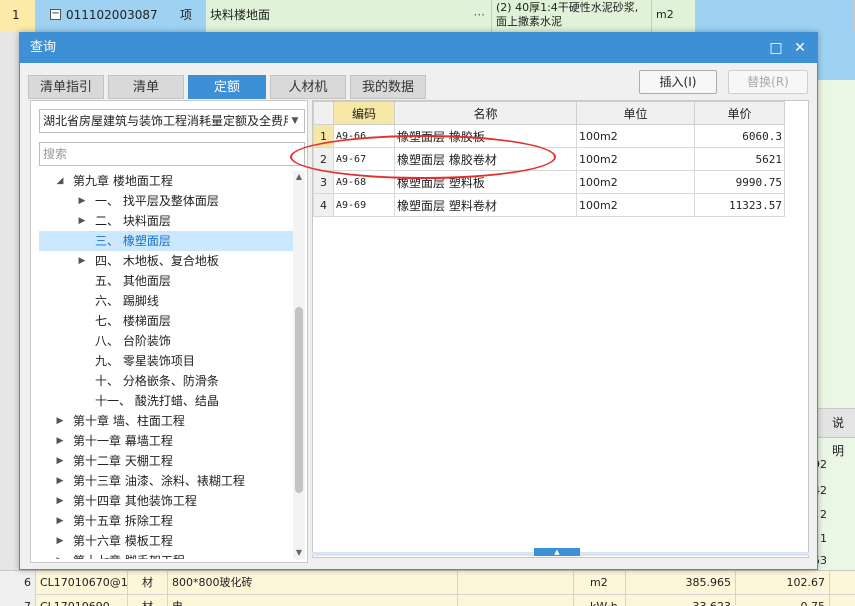  What do you see at coordinates (166, 421) in the screenshot?
I see `tree-node: ▶ 第十章 墙、柱面工程` at bounding box center [166, 421].